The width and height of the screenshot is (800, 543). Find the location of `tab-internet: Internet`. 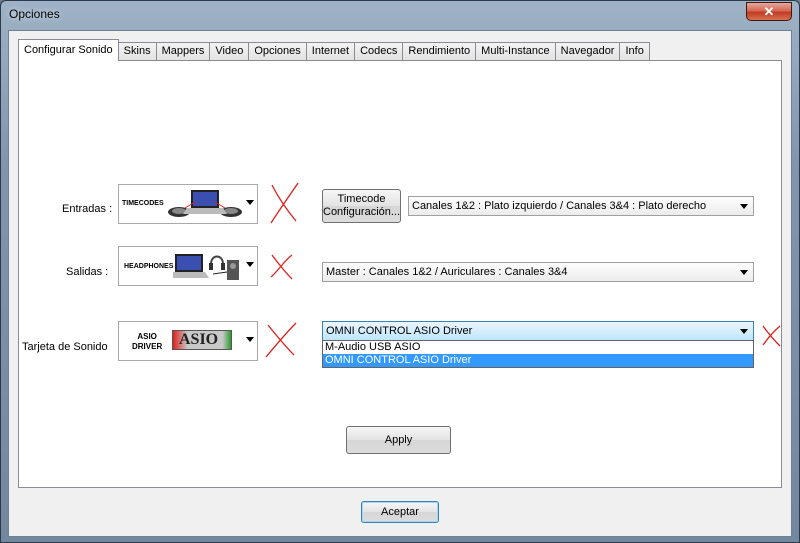

tab-internet: Internet is located at coordinates (331, 51).